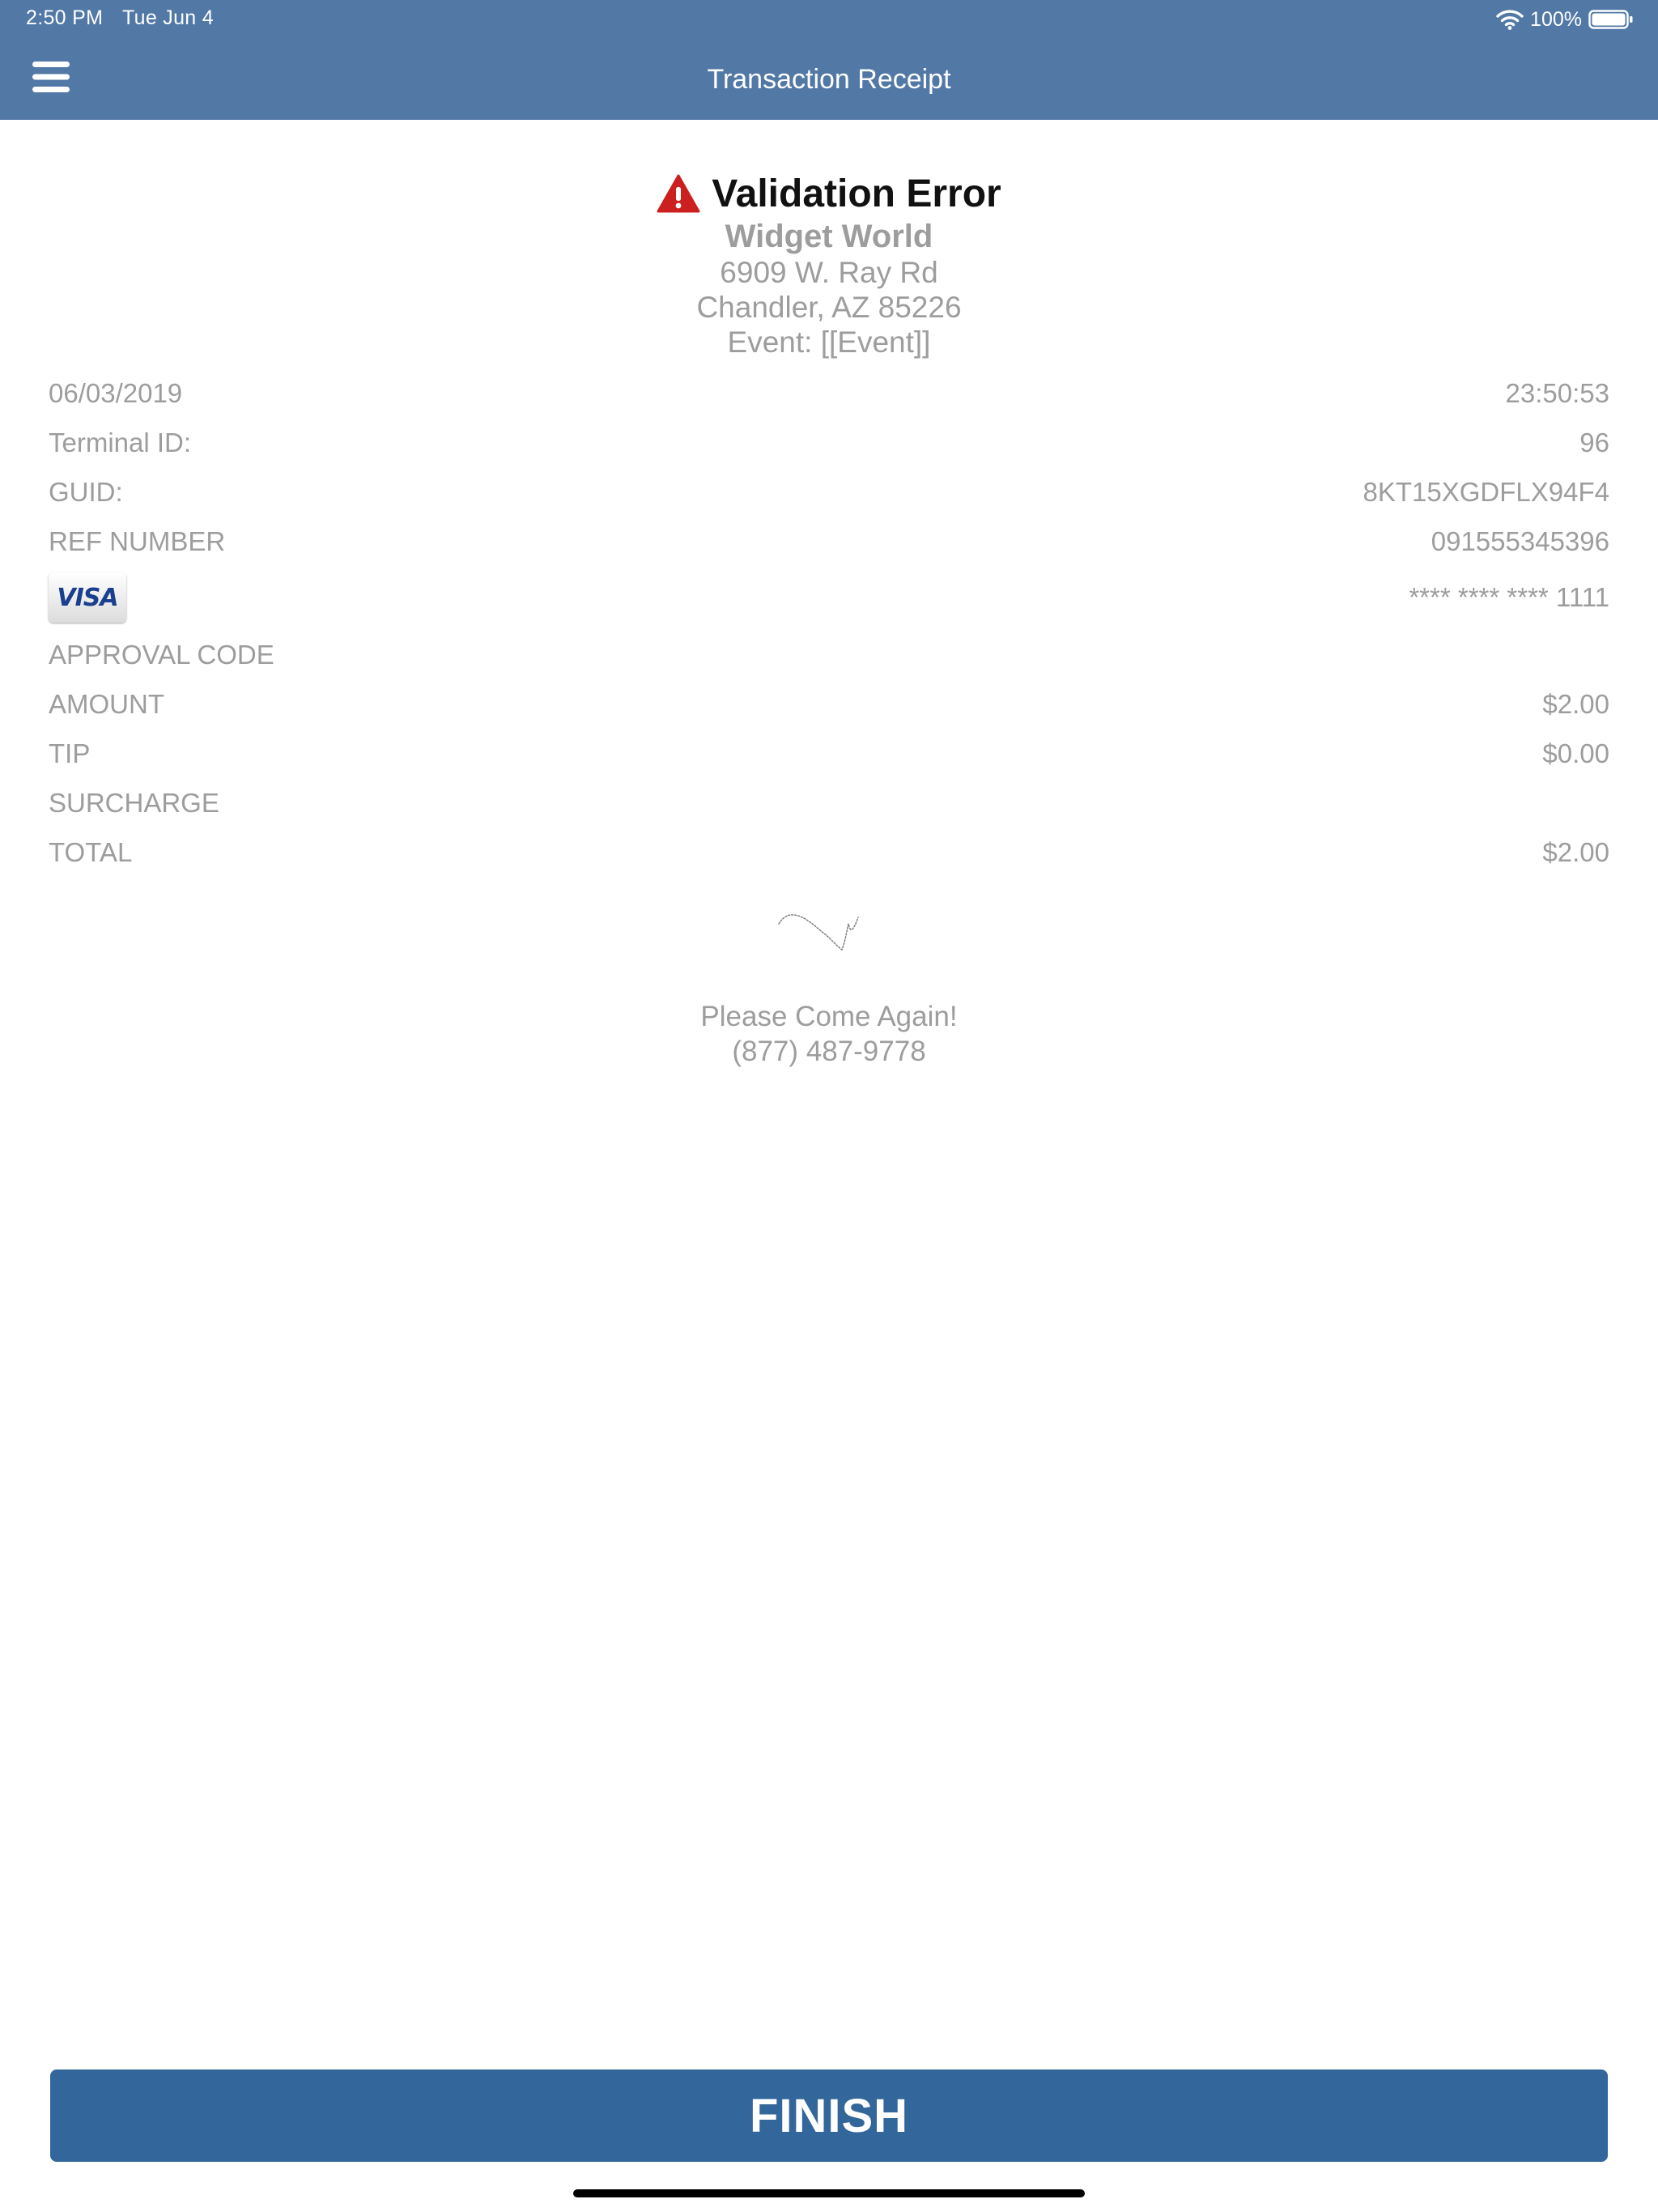 The height and width of the screenshot is (2212, 1658). Describe the element at coordinates (829, 804) in the screenshot. I see `receipt-row-surcharge: SURCHARGE` at that location.